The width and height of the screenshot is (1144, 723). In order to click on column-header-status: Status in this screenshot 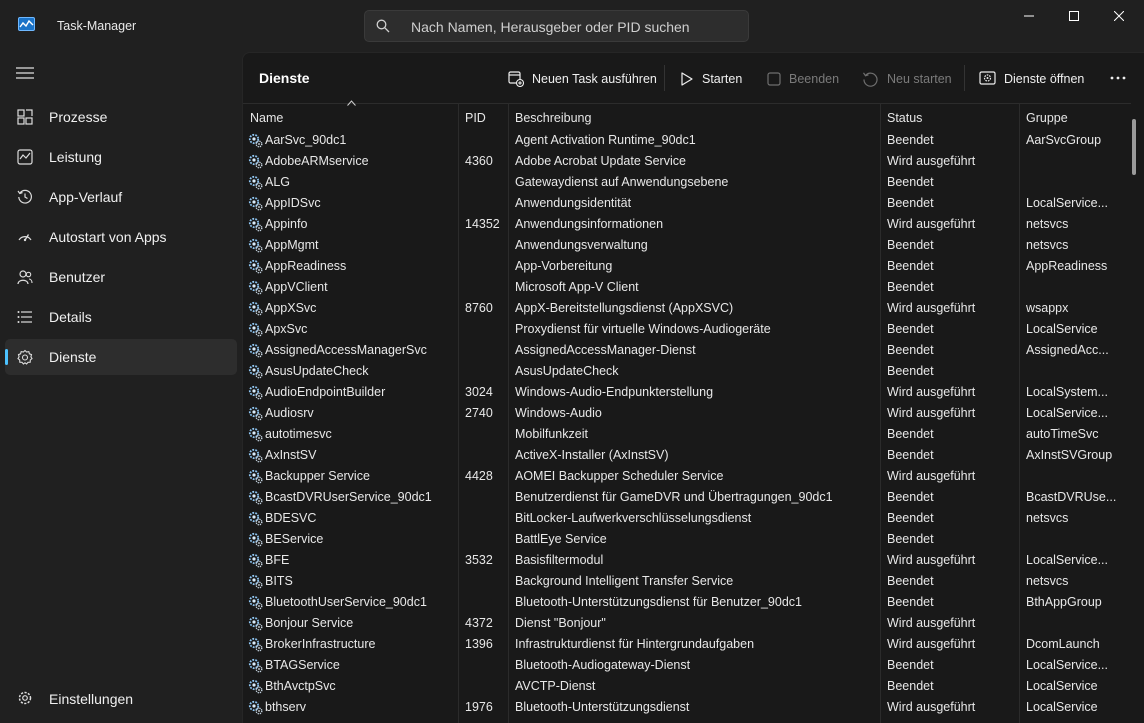, I will do `click(904, 118)`.